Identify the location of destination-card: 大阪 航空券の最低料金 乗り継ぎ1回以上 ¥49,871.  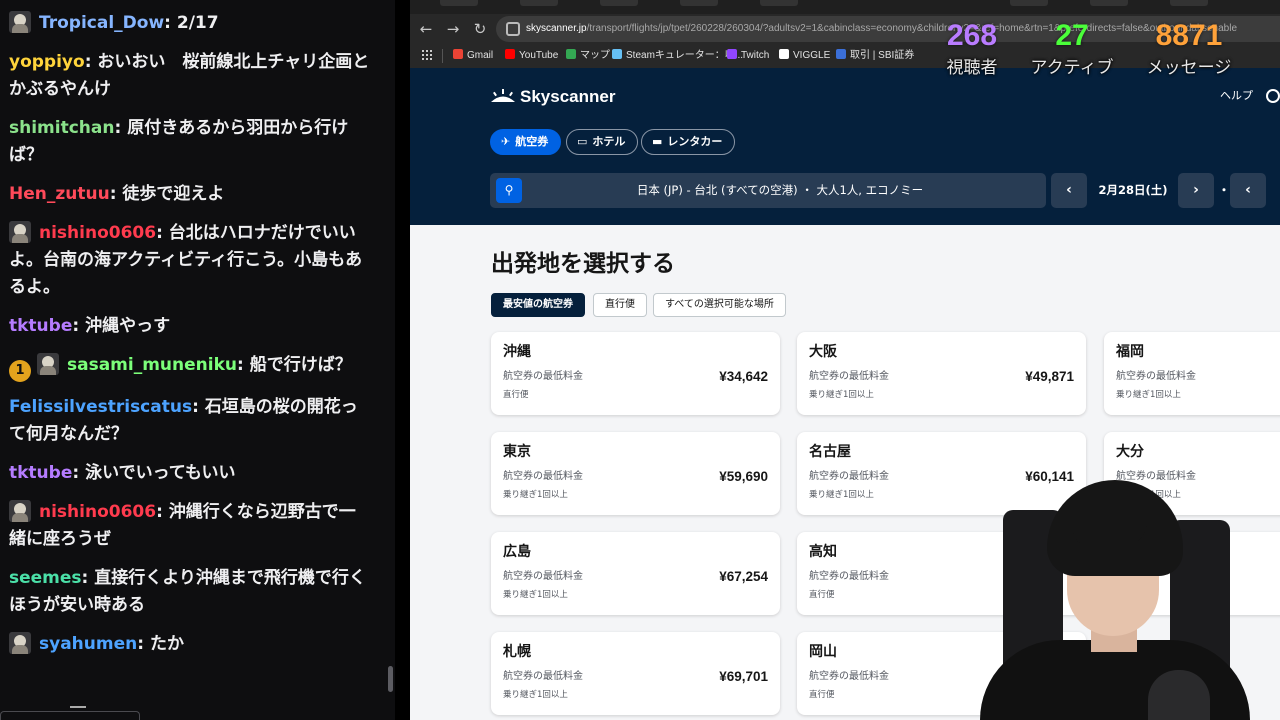
(941, 373).